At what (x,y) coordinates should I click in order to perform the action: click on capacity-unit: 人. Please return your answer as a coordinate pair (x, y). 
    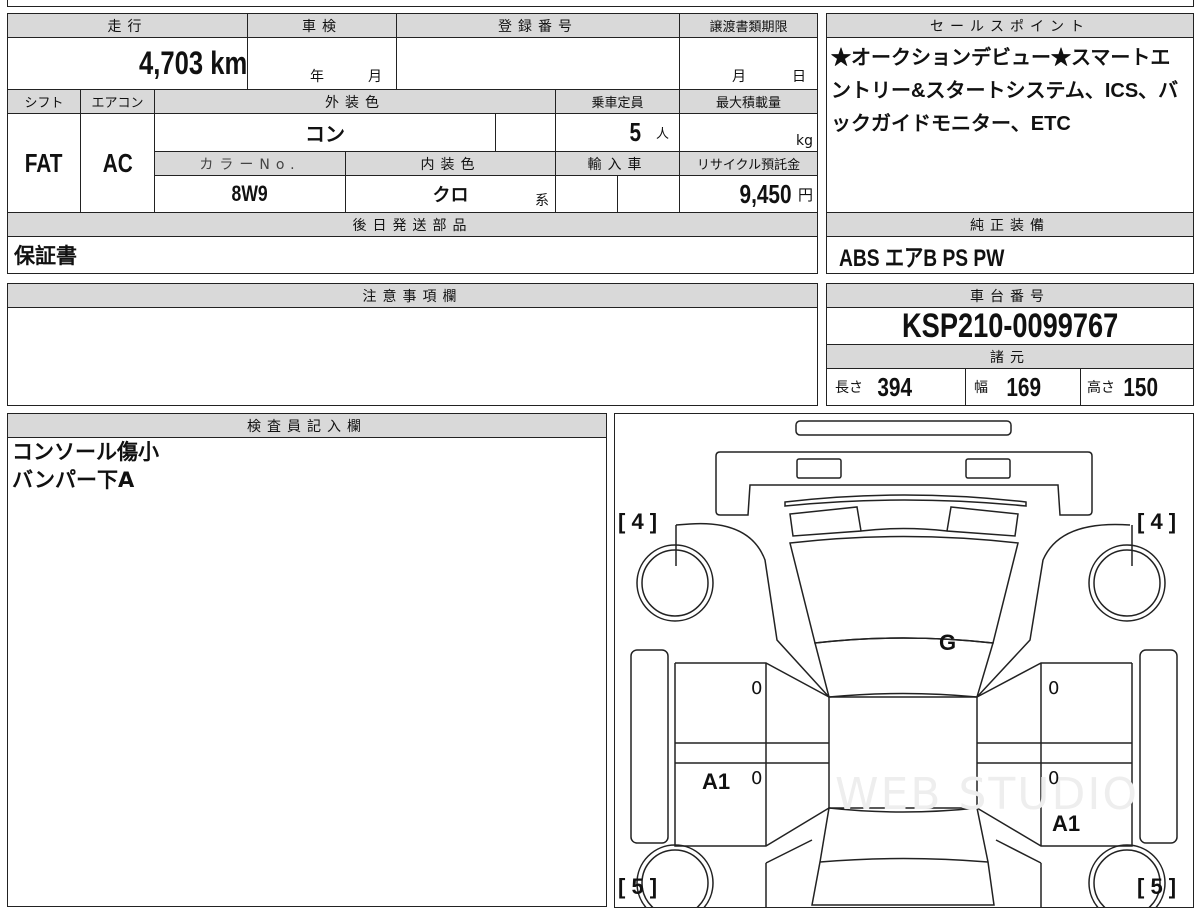
    Looking at the image, I should click on (662, 134).